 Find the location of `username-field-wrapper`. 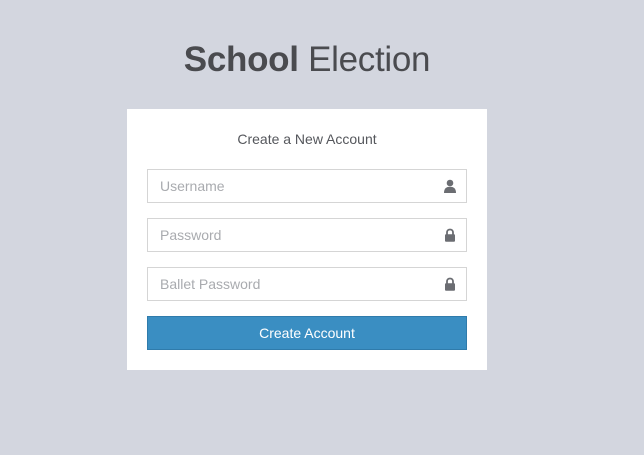

username-field-wrapper is located at coordinates (307, 186).